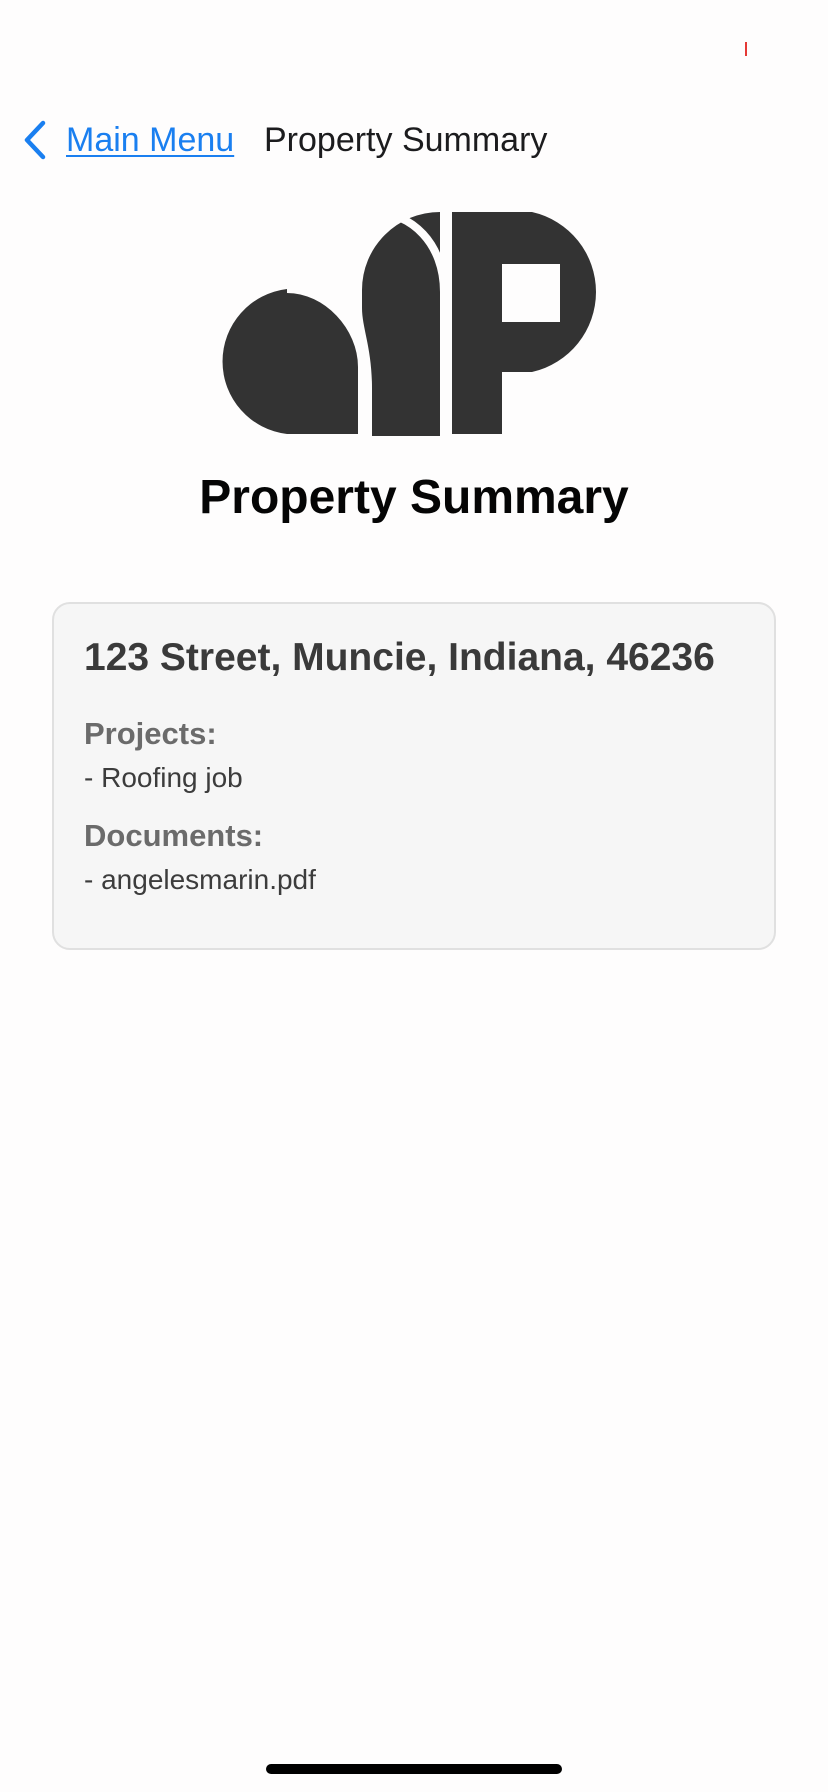 This screenshot has width=828, height=1792. I want to click on project-item: - Roofing job, so click(414, 778).